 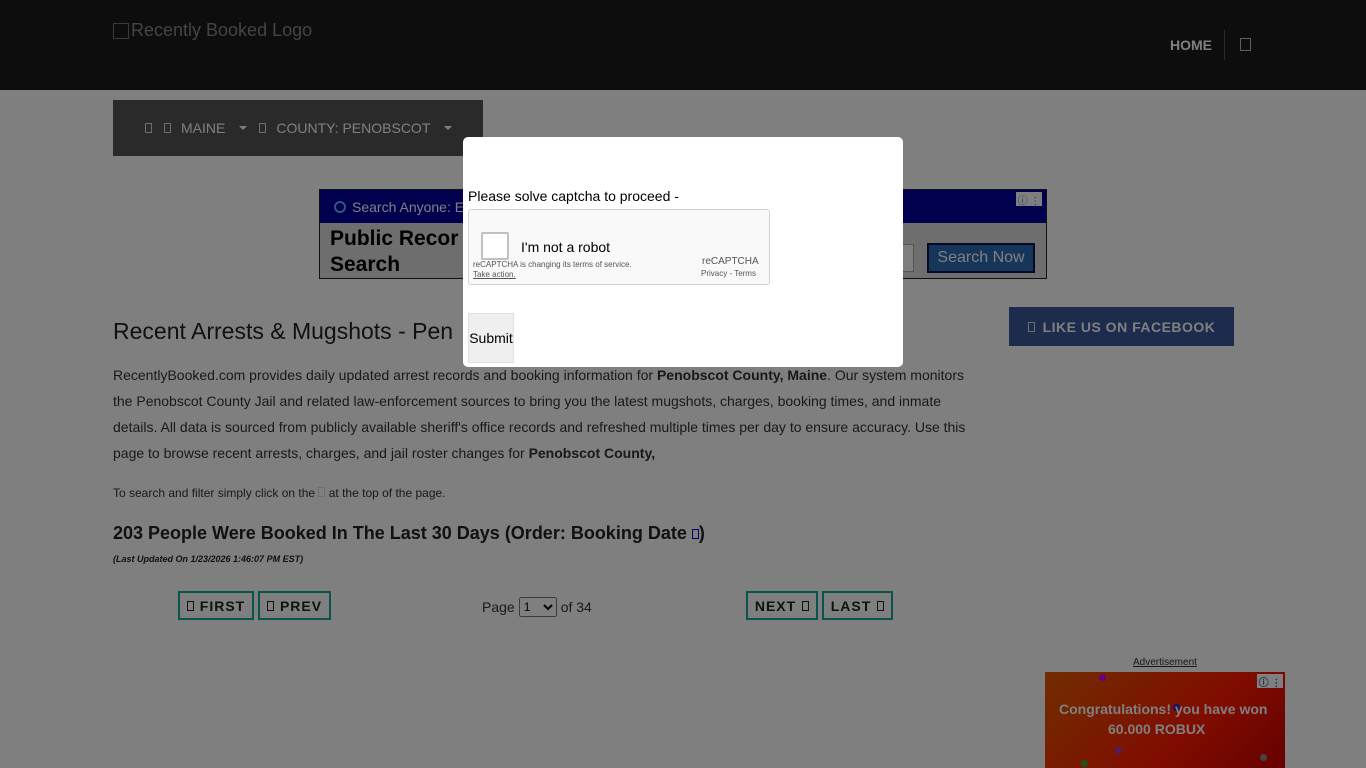 I want to click on submit-button: Submit, so click(x=491, y=338).